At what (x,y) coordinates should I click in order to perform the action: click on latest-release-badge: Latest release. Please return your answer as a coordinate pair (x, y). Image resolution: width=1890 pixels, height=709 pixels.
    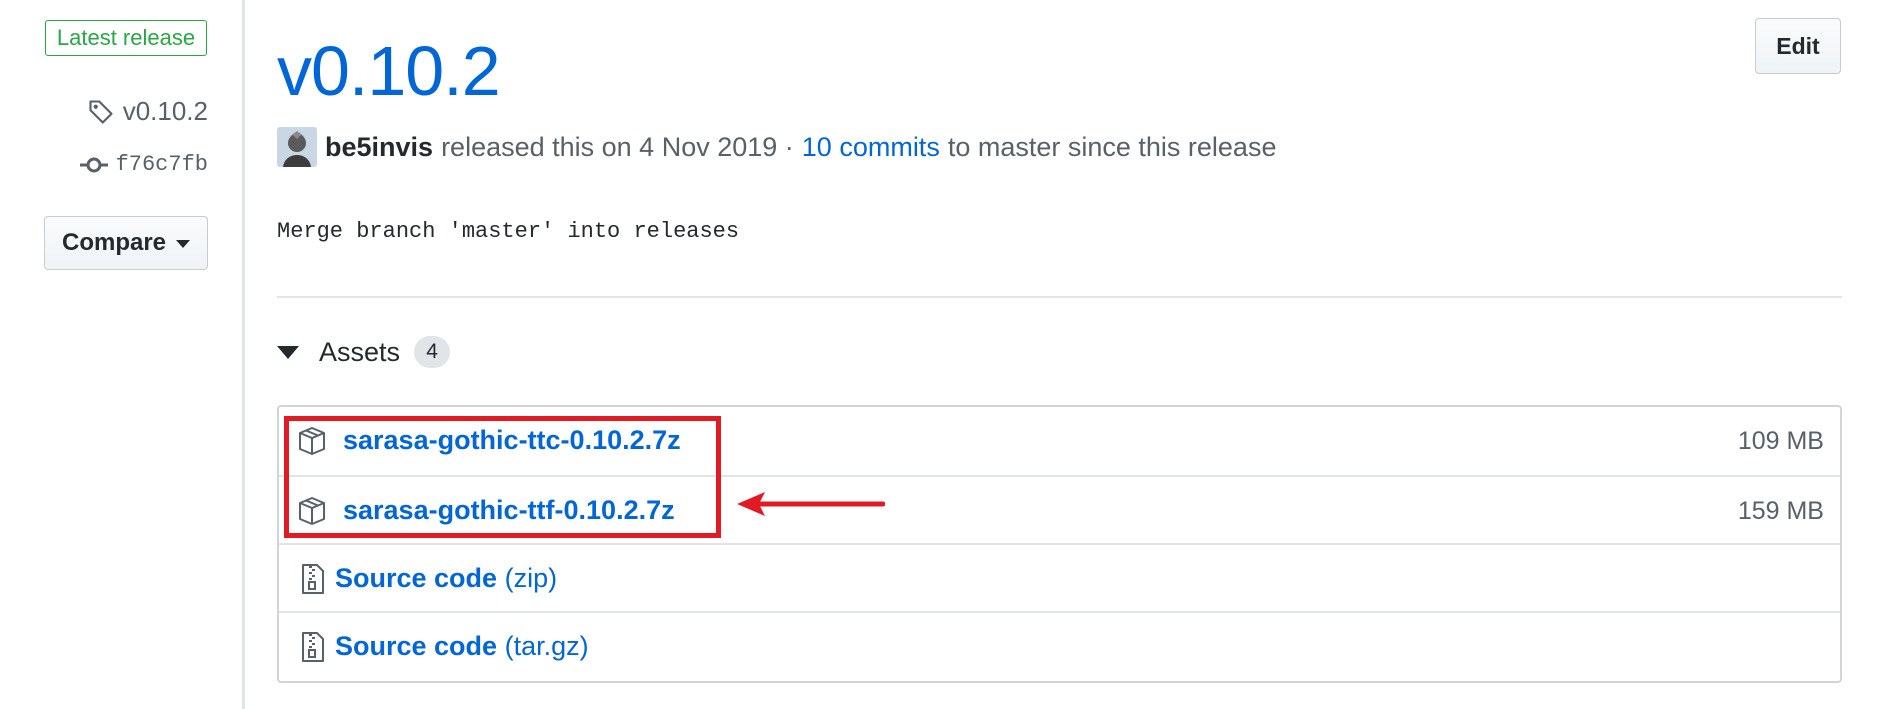
    Looking at the image, I should click on (126, 38).